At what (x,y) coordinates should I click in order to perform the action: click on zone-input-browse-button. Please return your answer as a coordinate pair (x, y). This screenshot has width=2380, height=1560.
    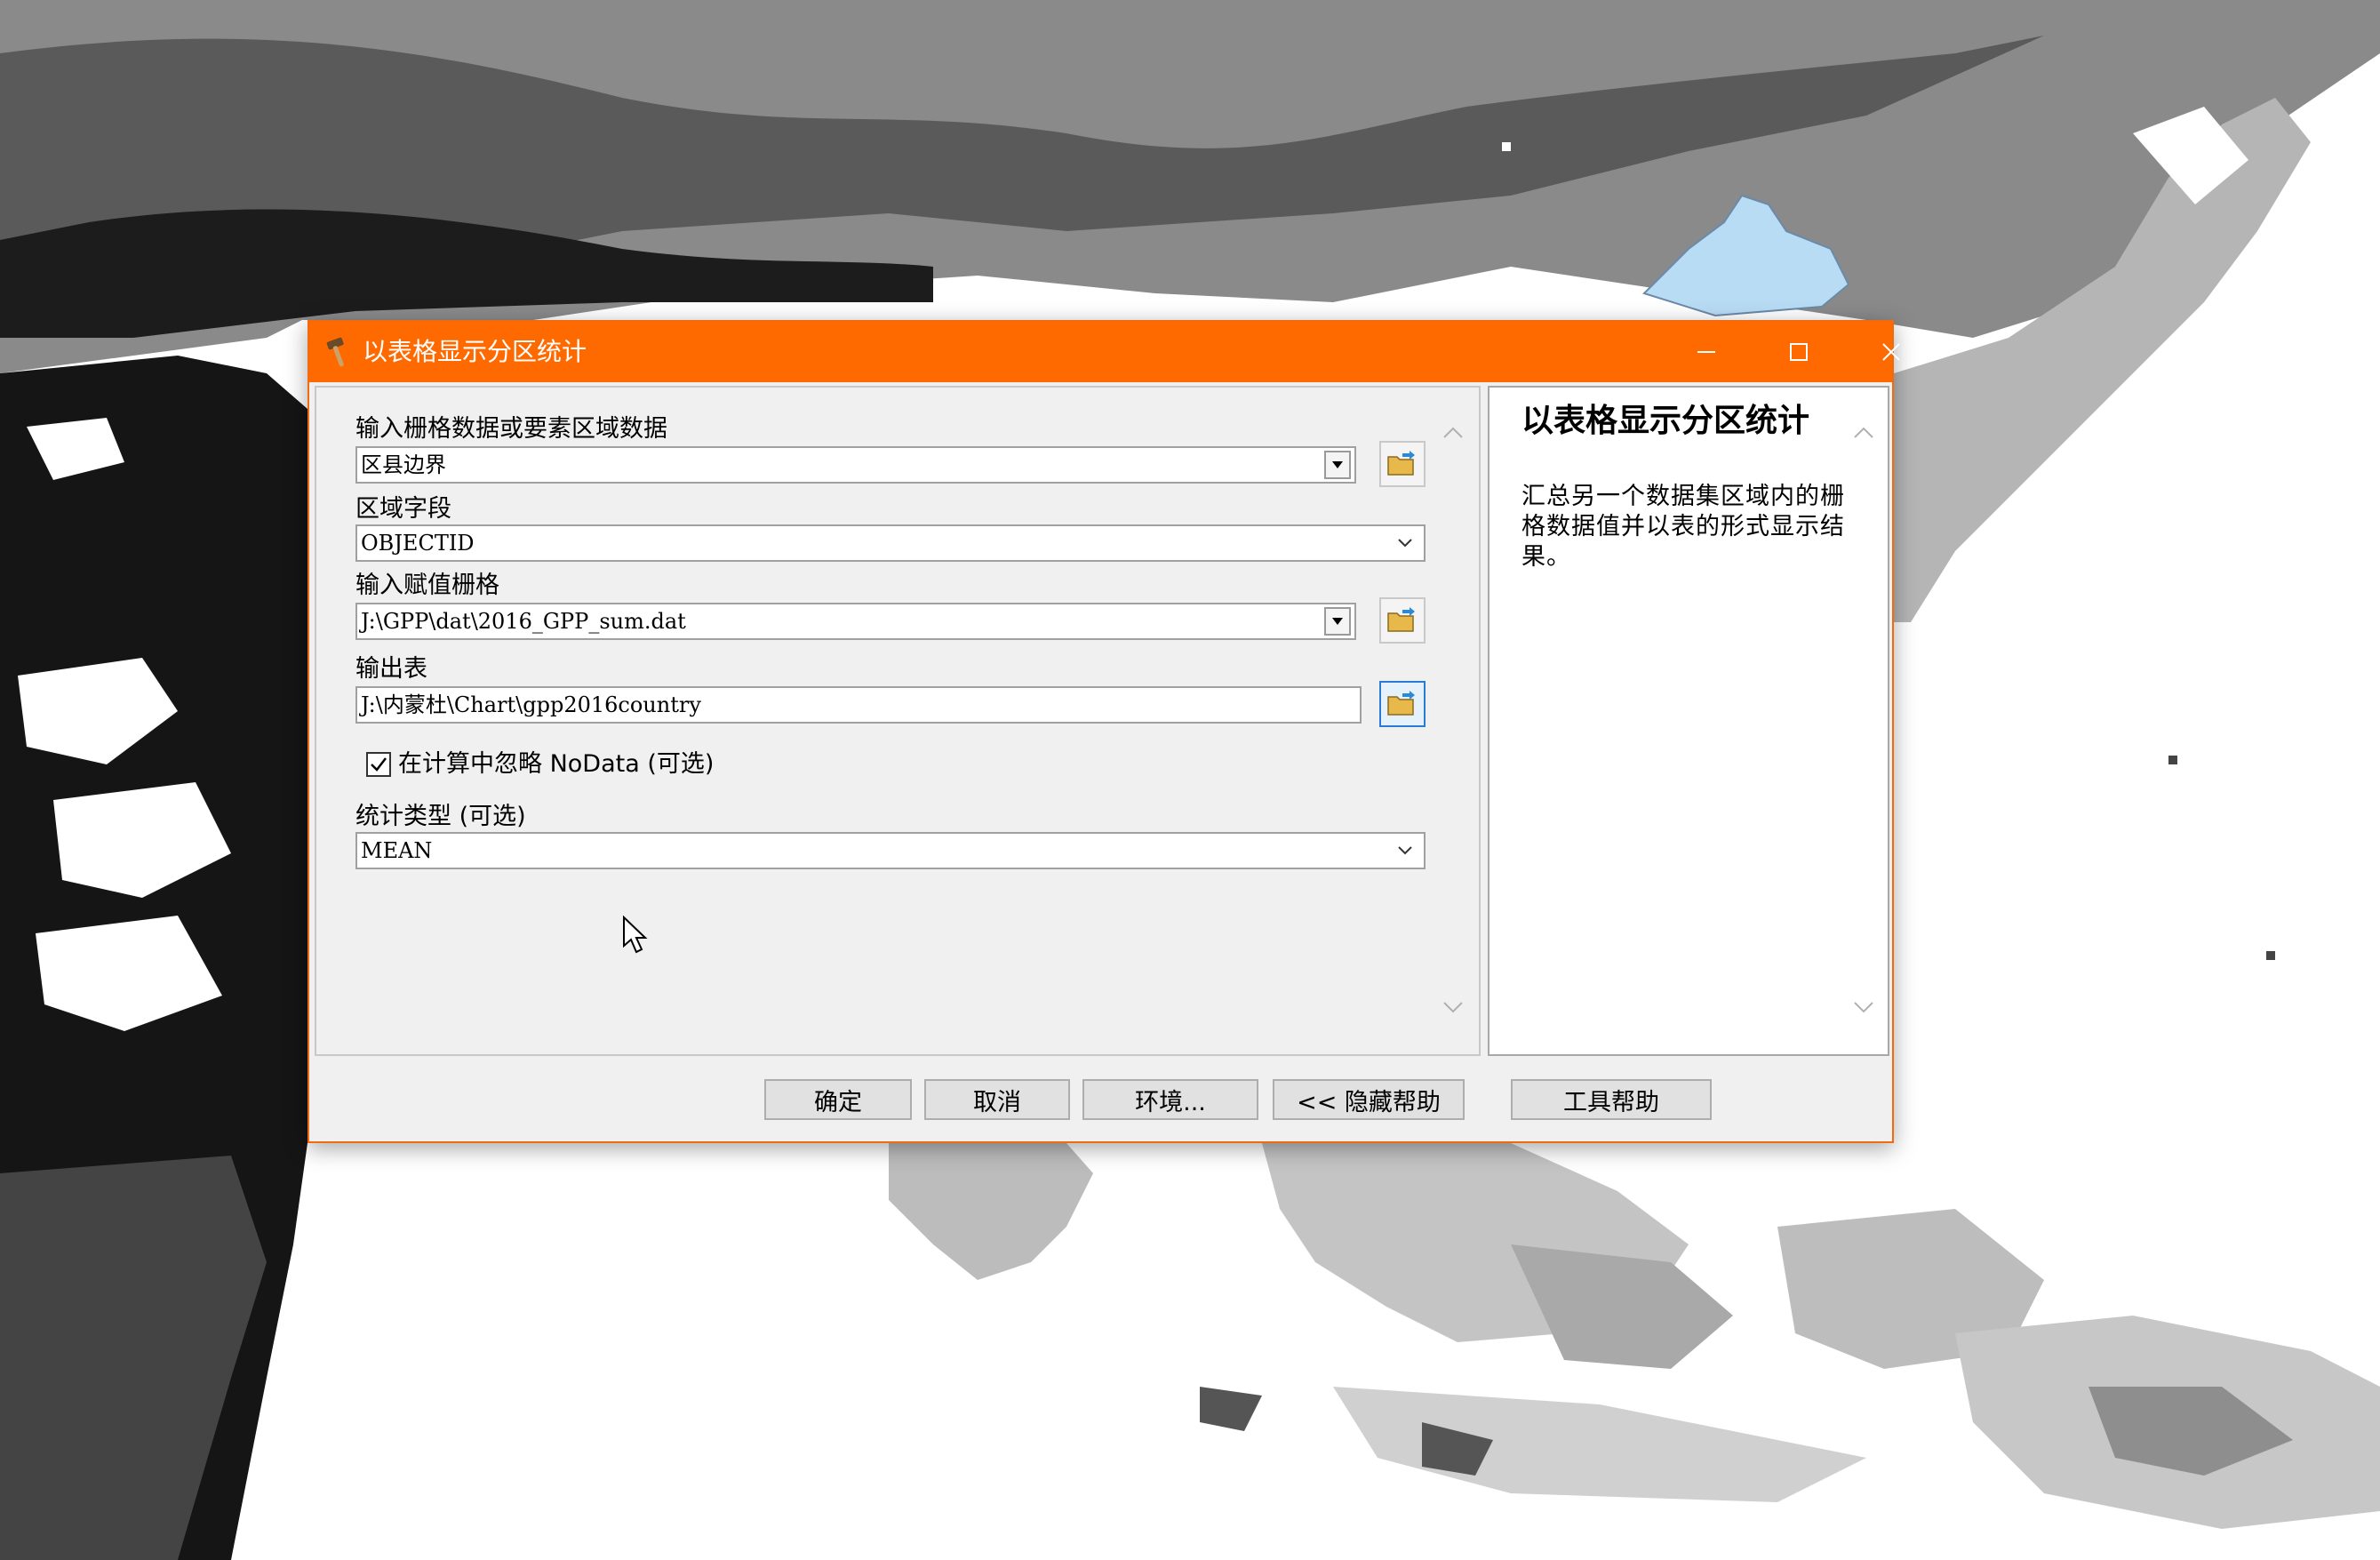
    Looking at the image, I should click on (1402, 464).